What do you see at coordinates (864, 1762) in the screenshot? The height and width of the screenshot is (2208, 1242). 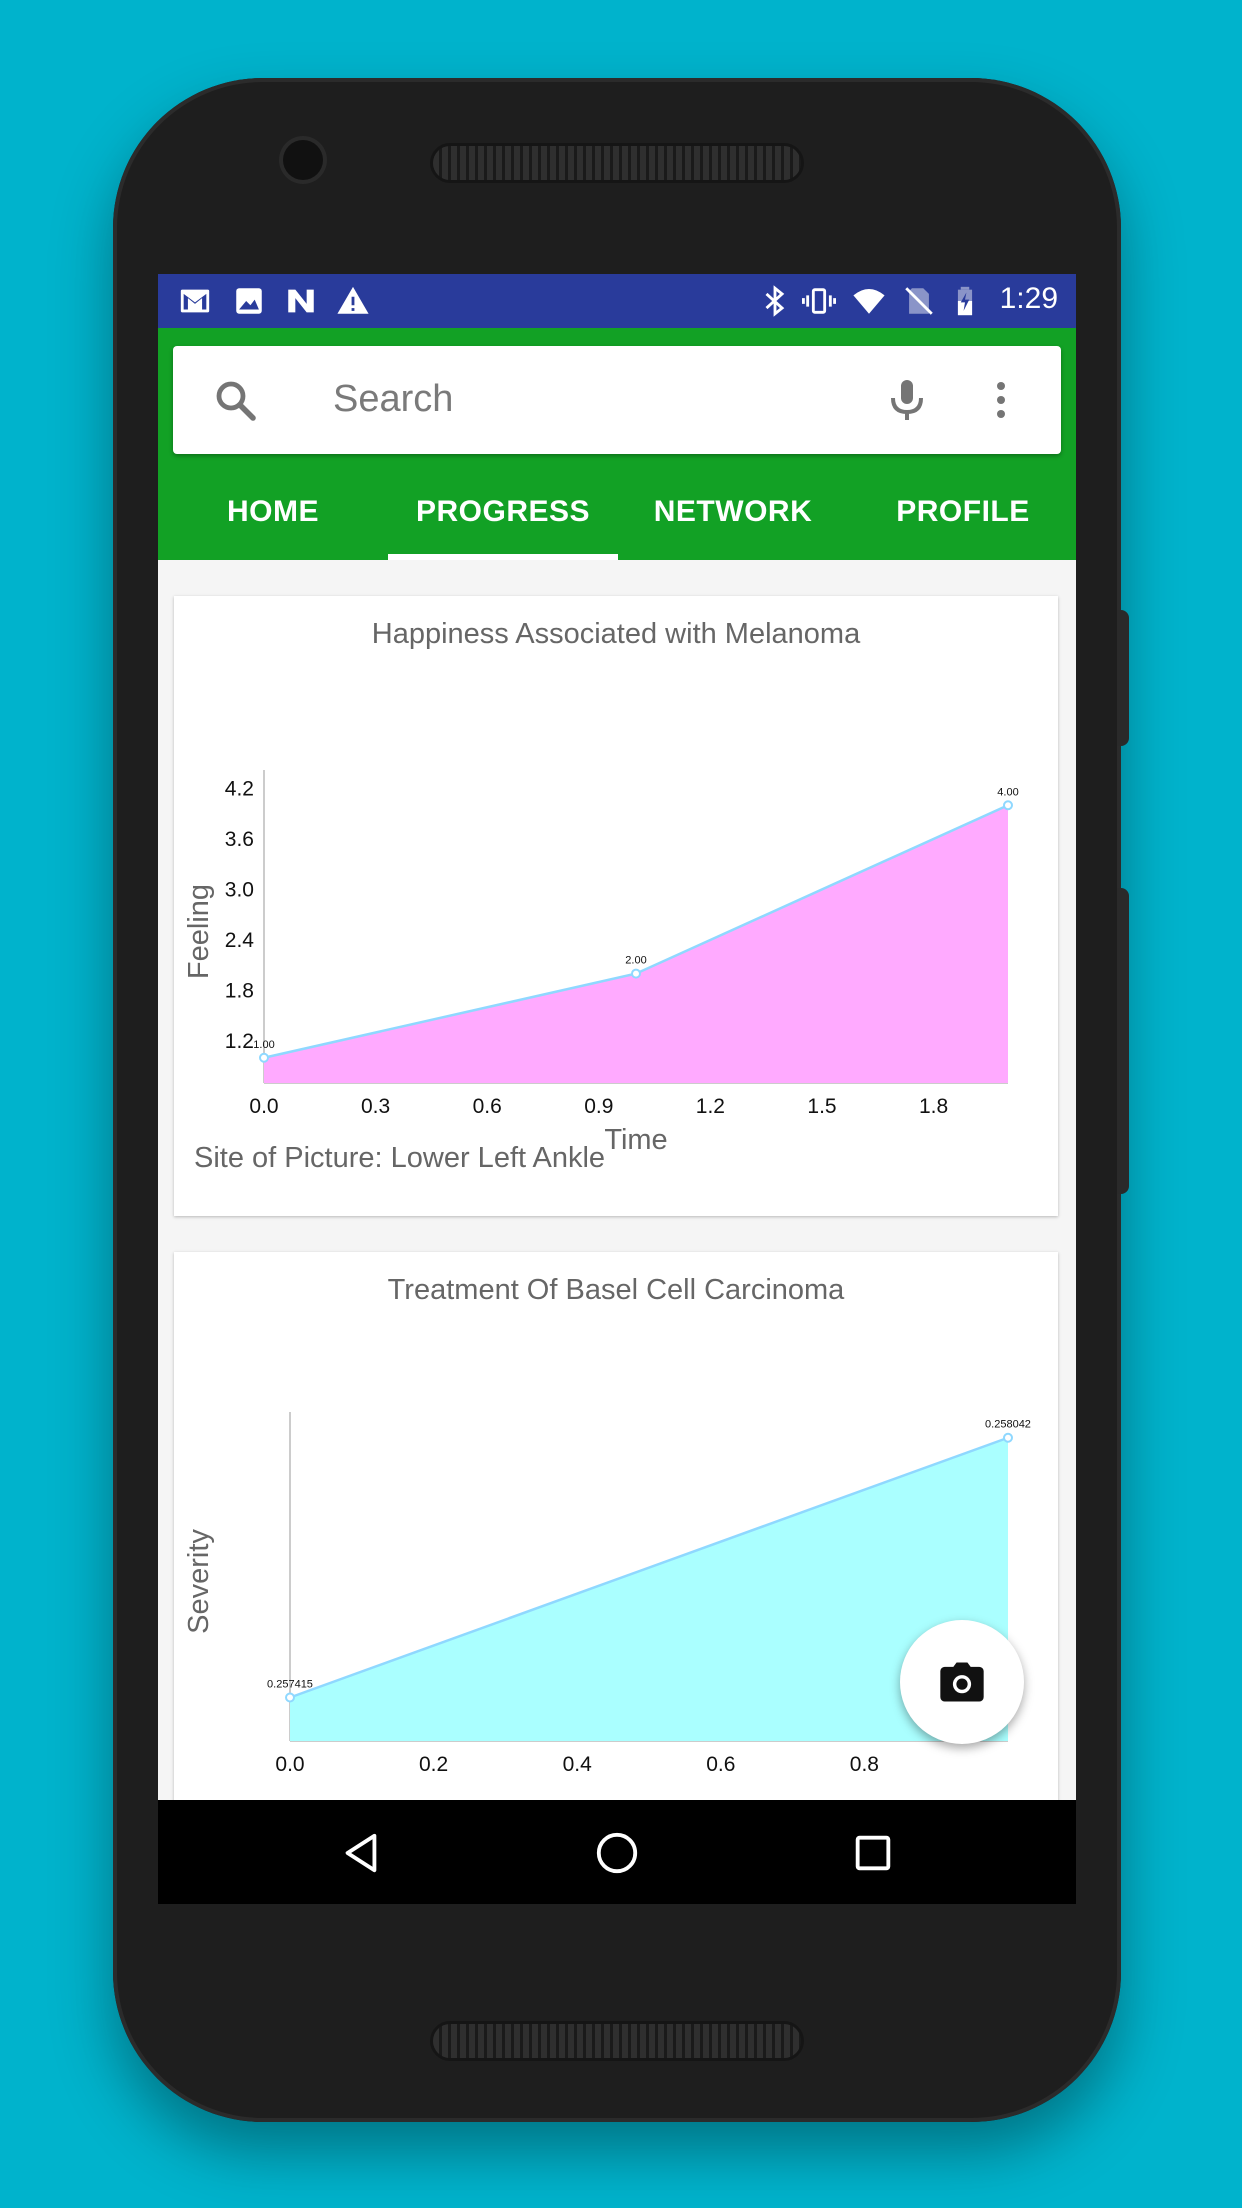 I see `x-tick-label: 0.8` at bounding box center [864, 1762].